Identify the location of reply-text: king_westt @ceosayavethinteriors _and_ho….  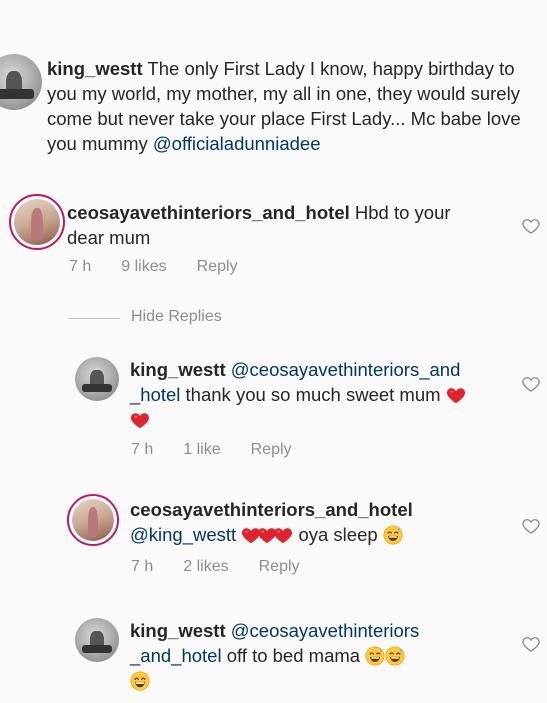
(325, 655).